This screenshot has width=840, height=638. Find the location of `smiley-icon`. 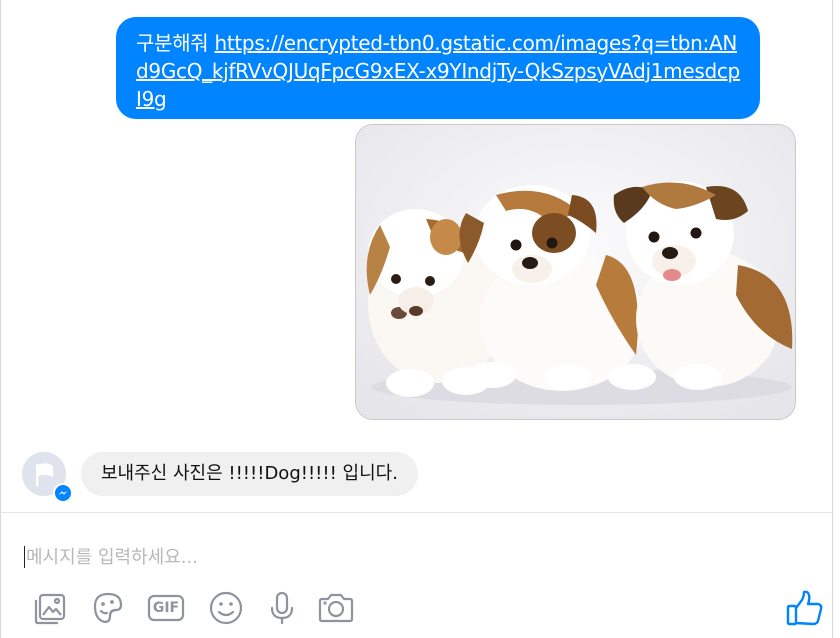

smiley-icon is located at coordinates (226, 608).